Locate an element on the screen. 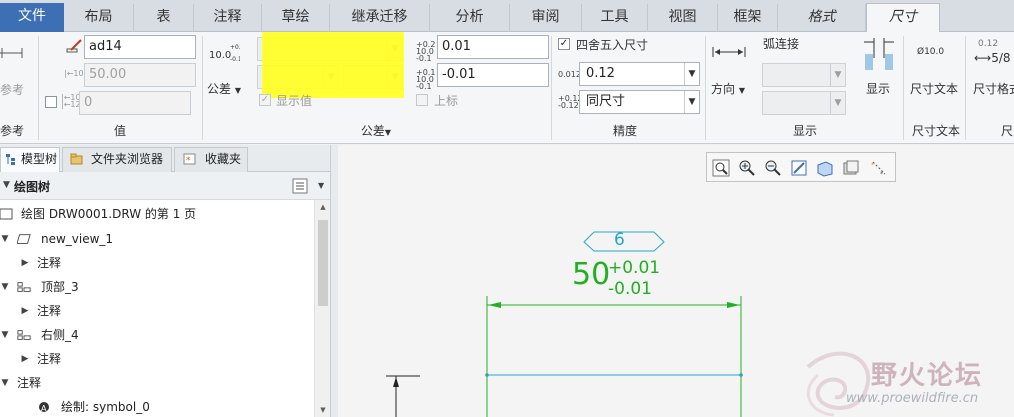 The width and height of the screenshot is (1014, 417). tab-framework: 框架 is located at coordinates (748, 18).